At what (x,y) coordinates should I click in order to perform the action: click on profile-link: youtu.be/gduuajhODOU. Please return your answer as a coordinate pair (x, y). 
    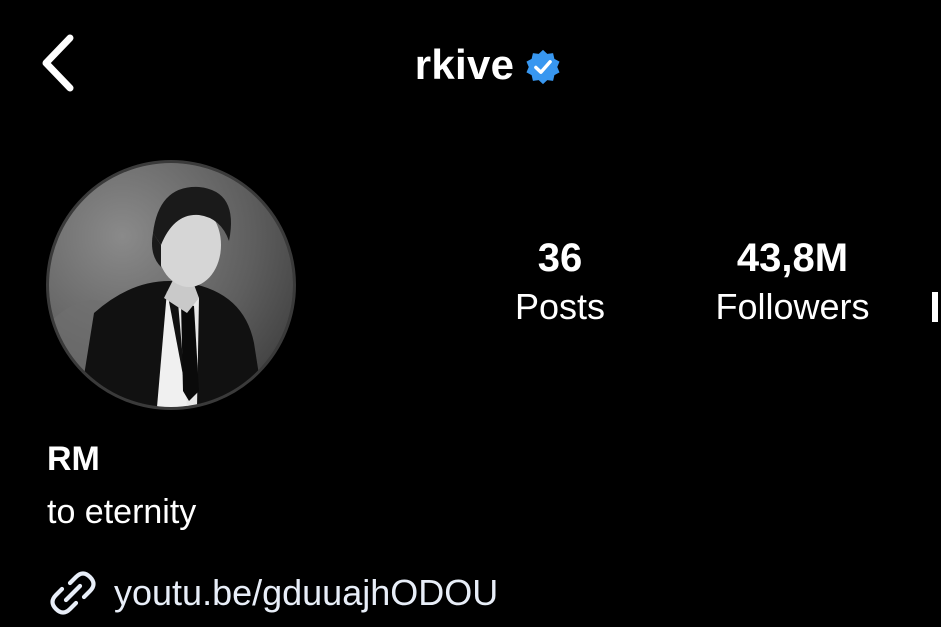
    Looking at the image, I should click on (272, 593).